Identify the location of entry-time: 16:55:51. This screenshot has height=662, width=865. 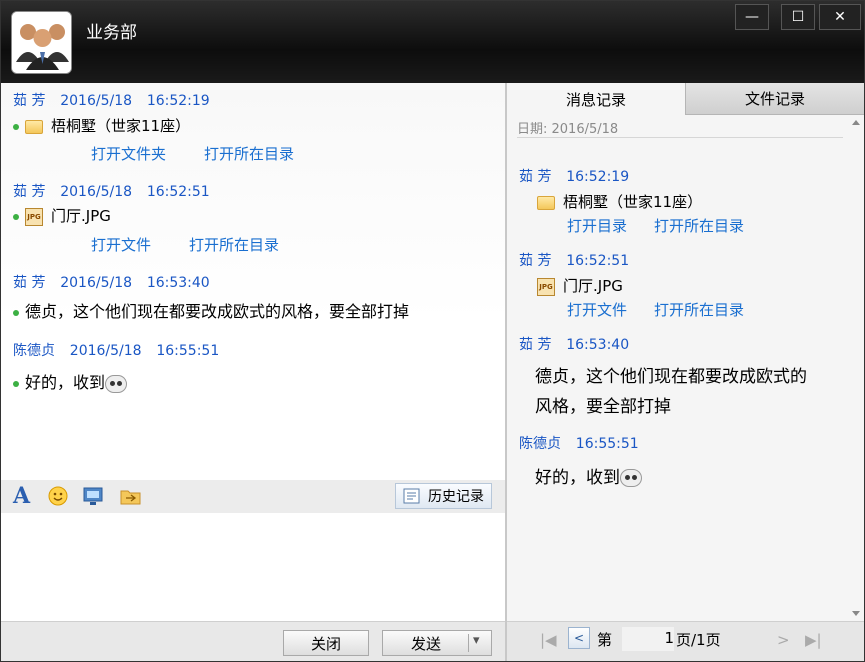
(607, 444).